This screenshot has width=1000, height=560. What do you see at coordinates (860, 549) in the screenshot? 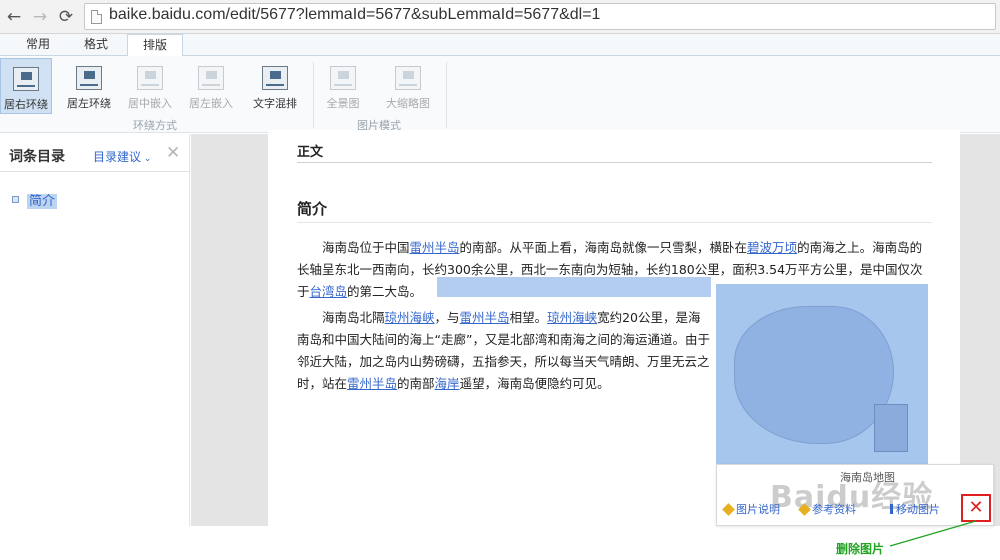
I see `delete-image-callout: 删除图片` at bounding box center [860, 549].